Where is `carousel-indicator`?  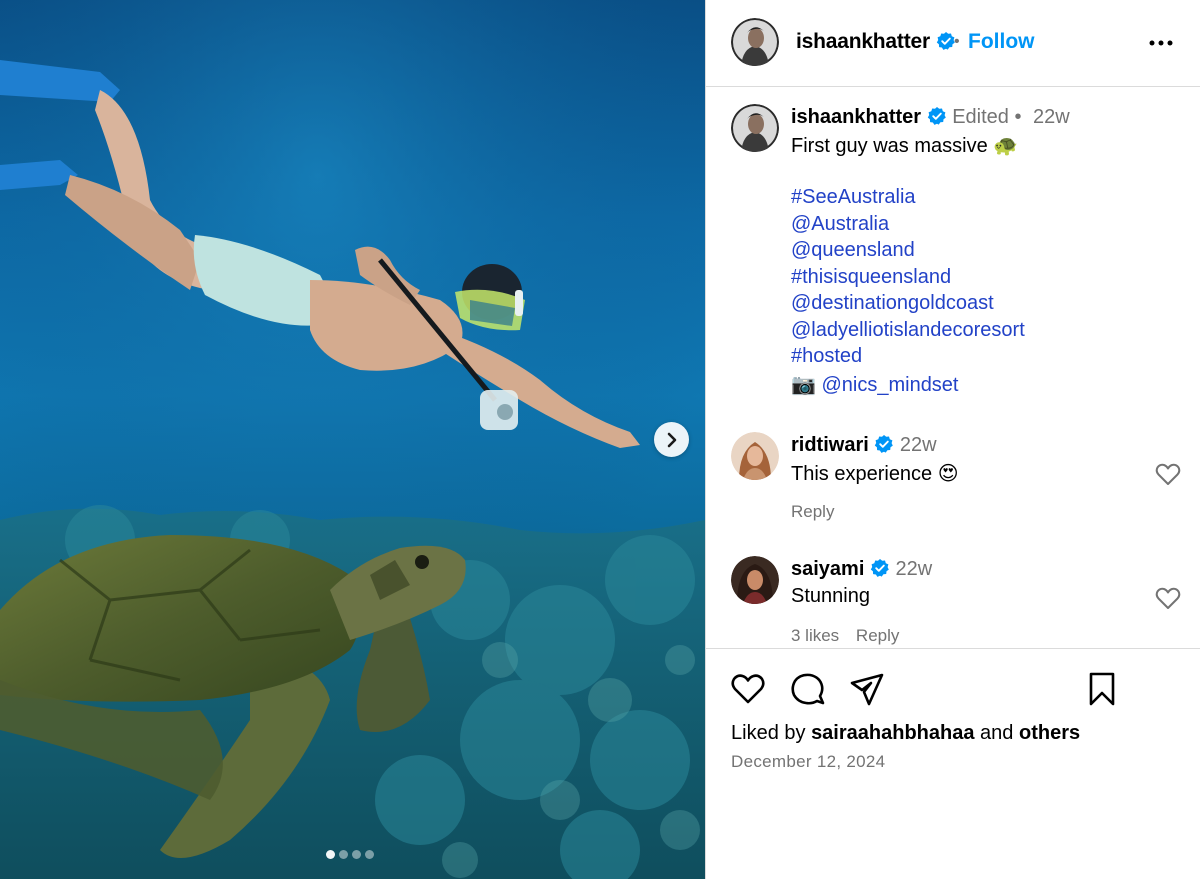 carousel-indicator is located at coordinates (350, 854).